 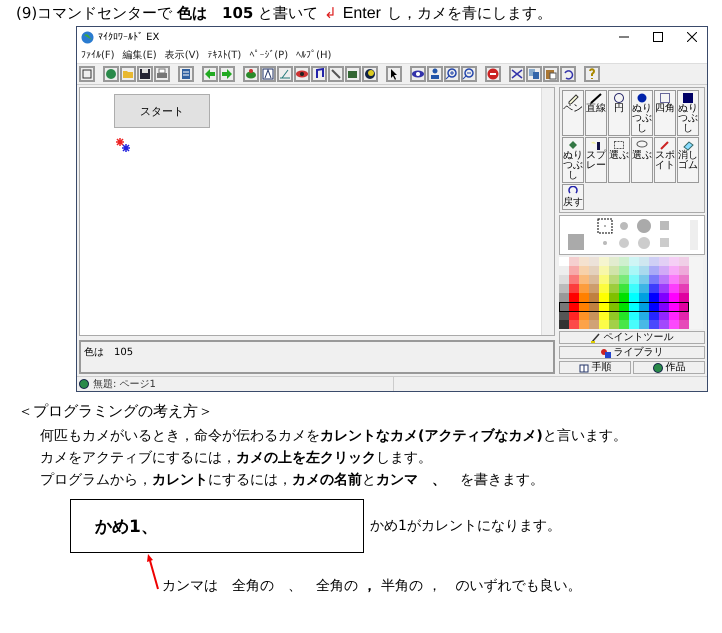 What do you see at coordinates (268, 74) in the screenshot?
I see `text-icon` at bounding box center [268, 74].